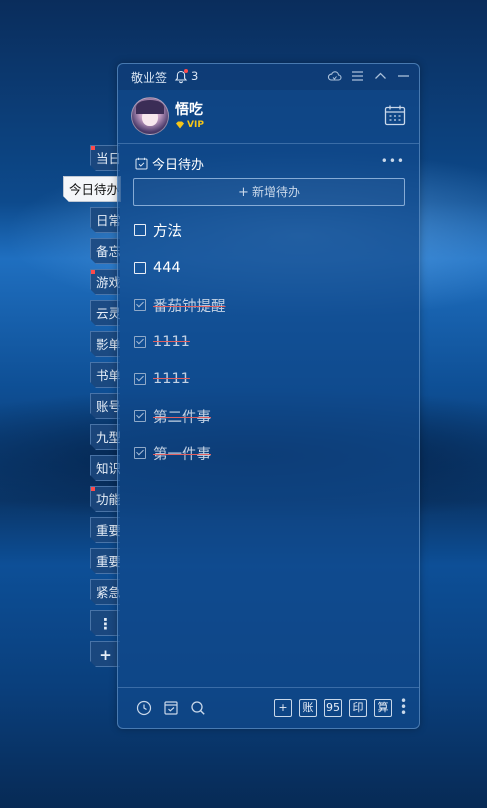 Image resolution: width=487 pixels, height=808 pixels. What do you see at coordinates (144, 708) in the screenshot?
I see `clock-icon` at bounding box center [144, 708].